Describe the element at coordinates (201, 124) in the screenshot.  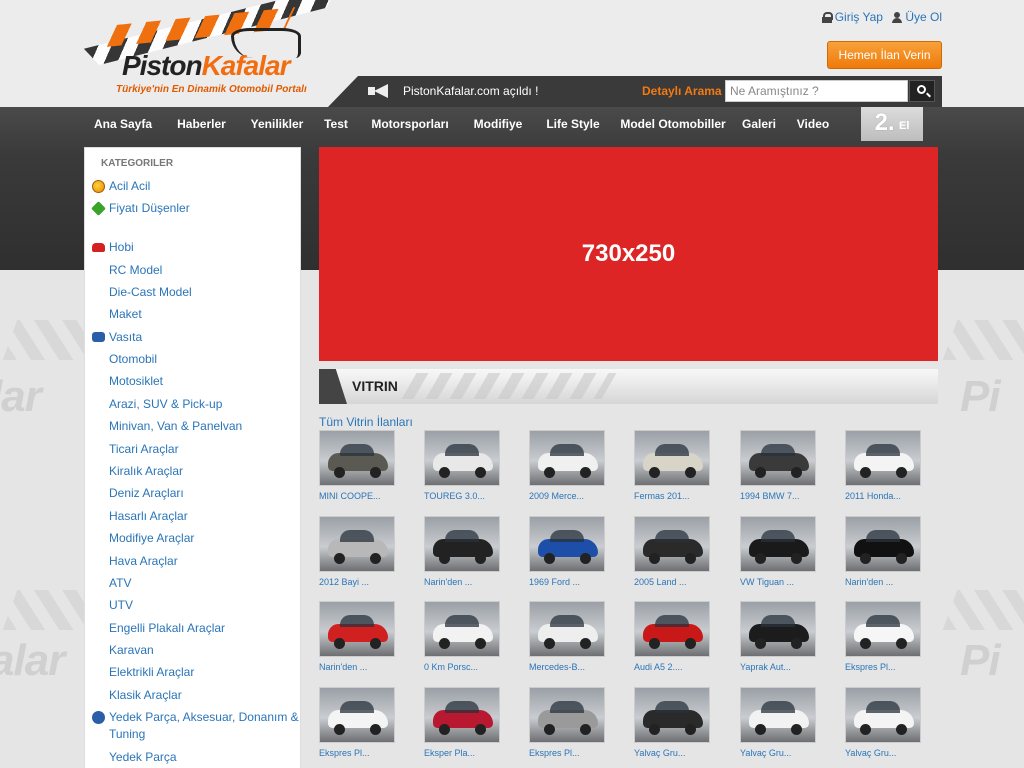
I see `nav-haberler: Haberler` at that location.